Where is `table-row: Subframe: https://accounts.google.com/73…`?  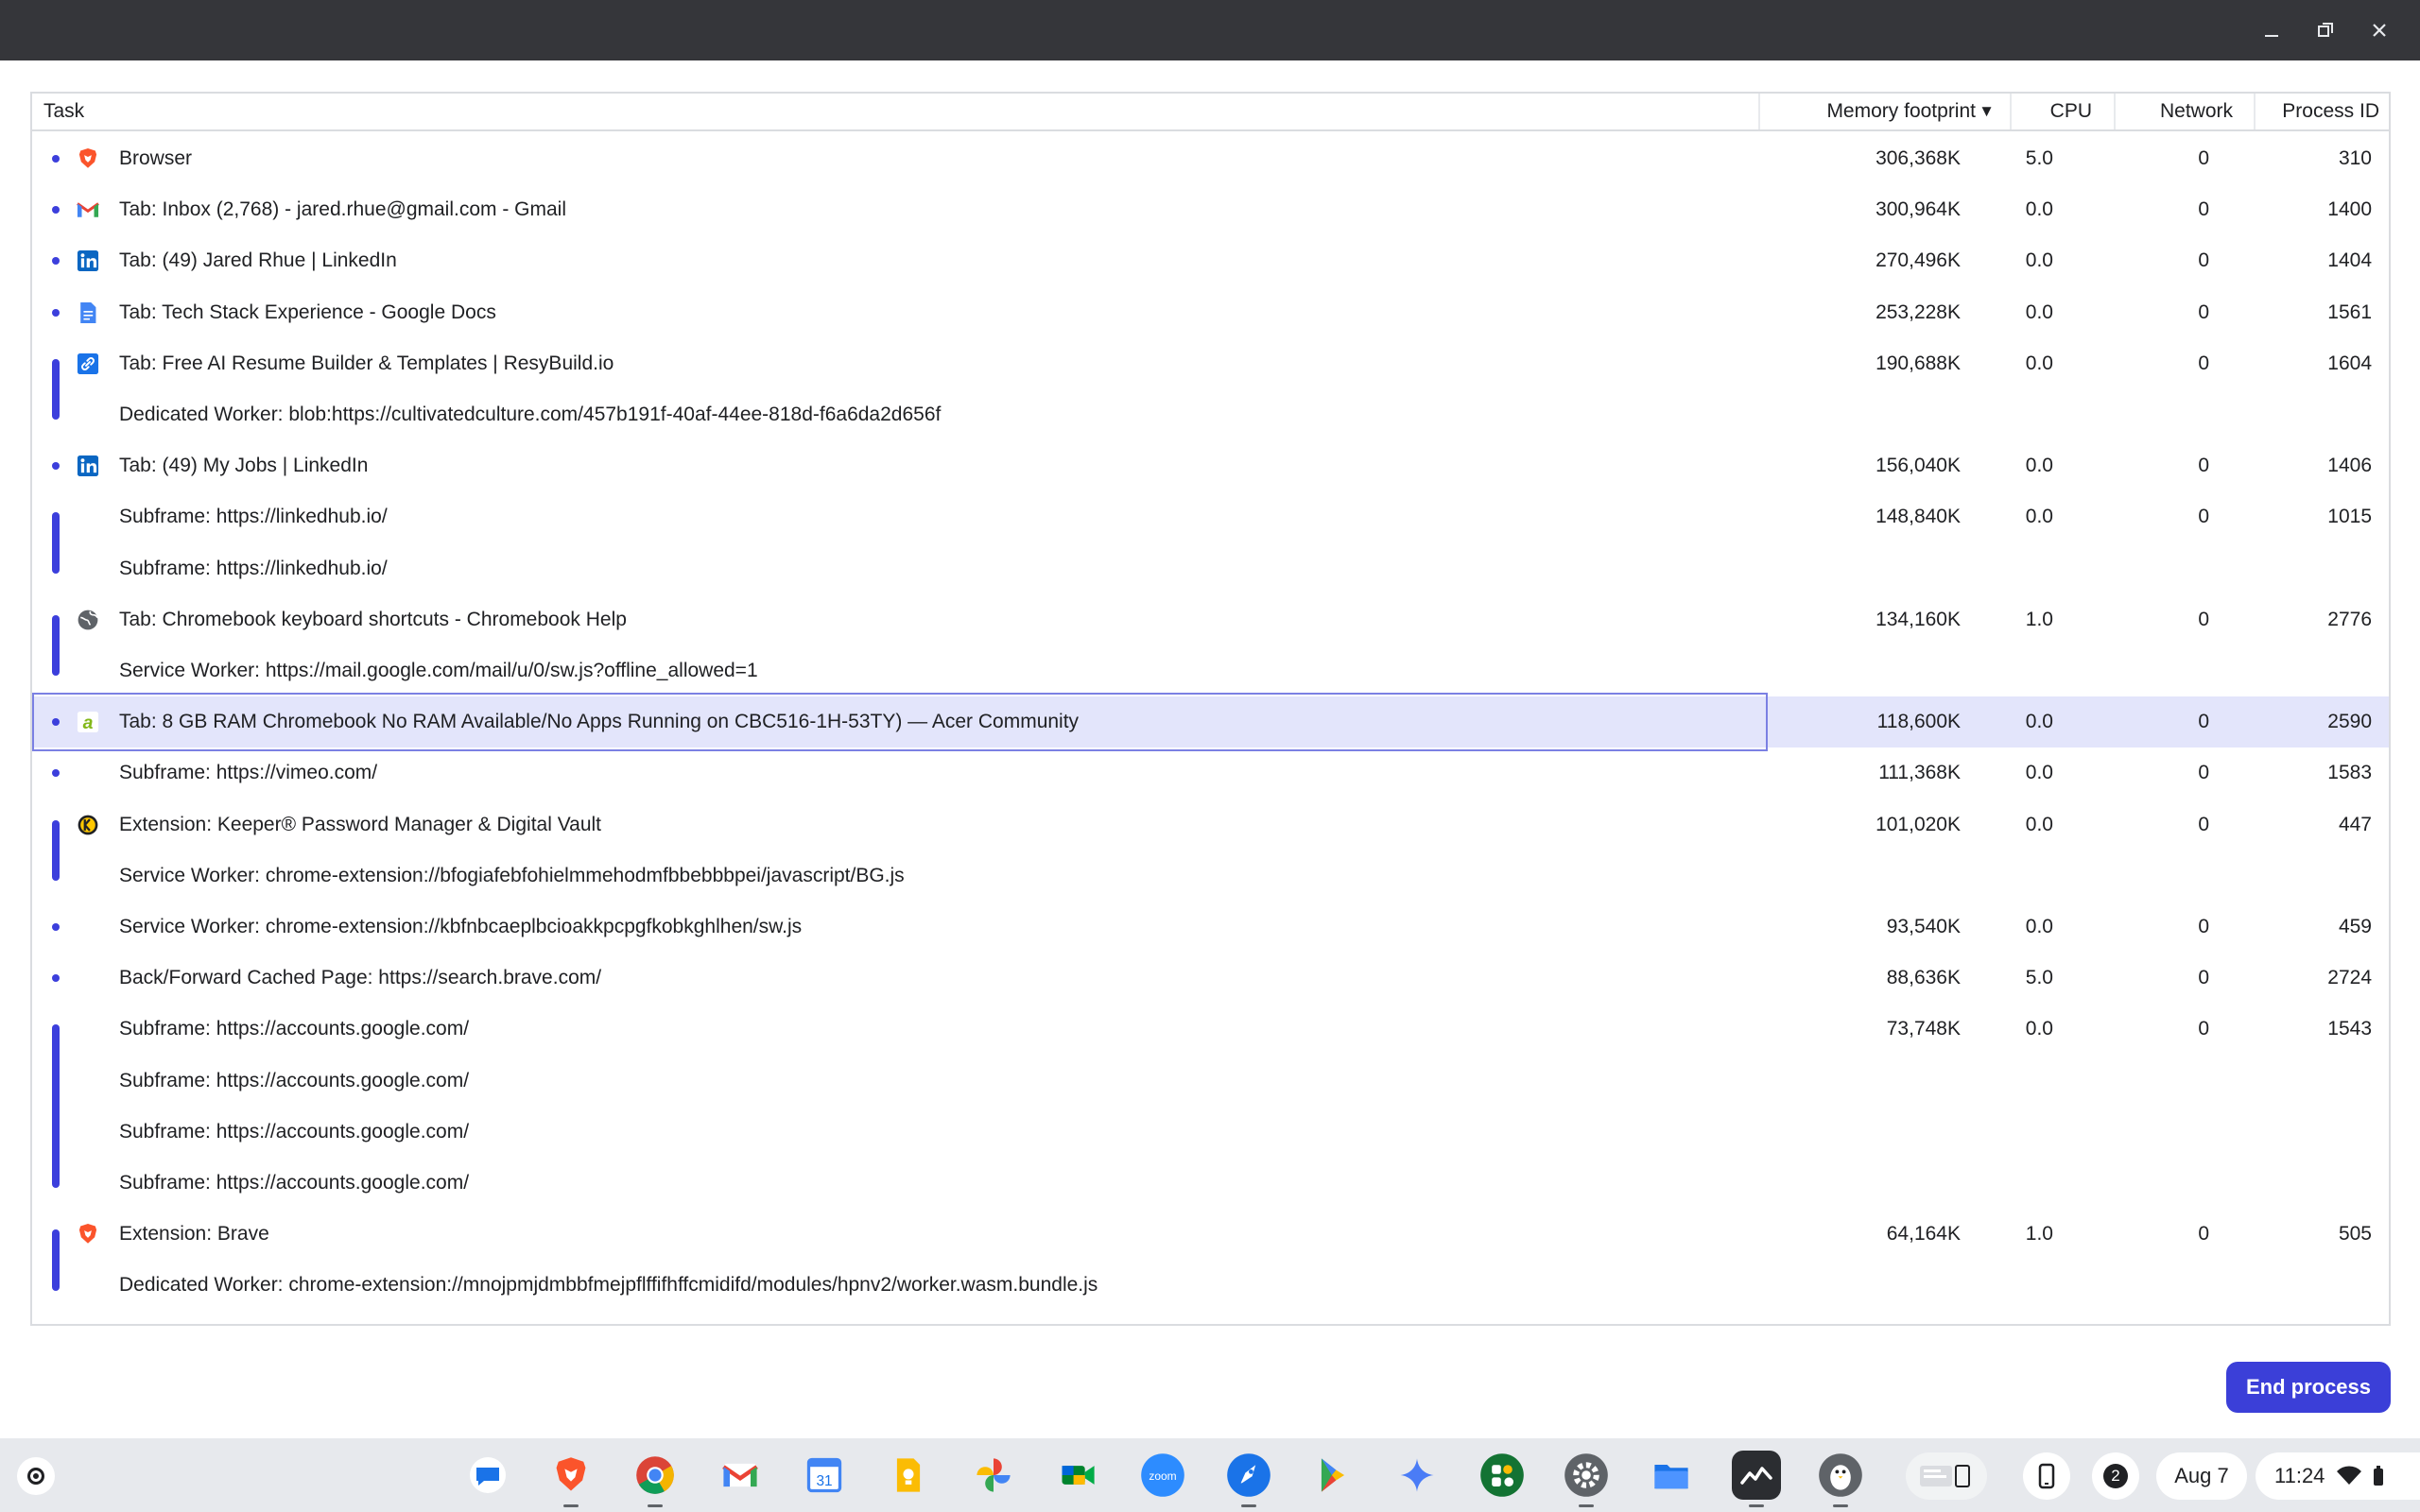
table-row: Subframe: https://accounts.google.com/73… is located at coordinates (1210, 1029).